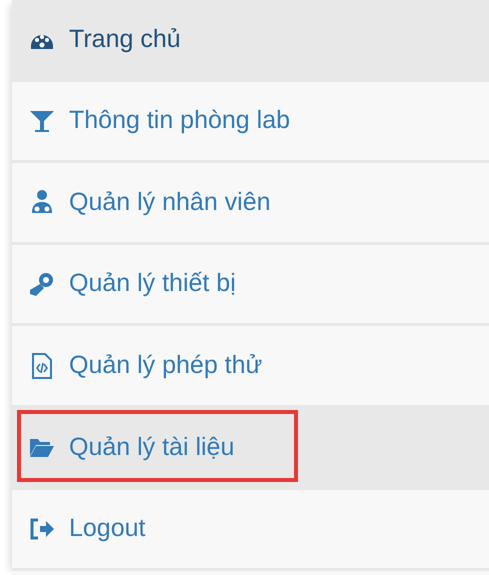  Describe the element at coordinates (250, 447) in the screenshot. I see `menu-item: Quản lý tài liệu` at that location.